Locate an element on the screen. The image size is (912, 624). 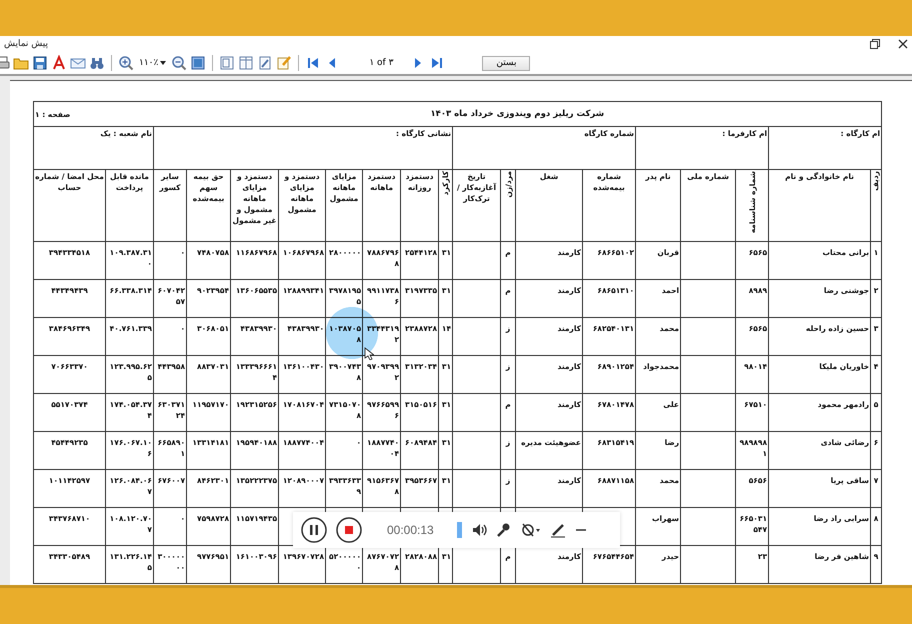
close-button: بستن is located at coordinates (506, 63).